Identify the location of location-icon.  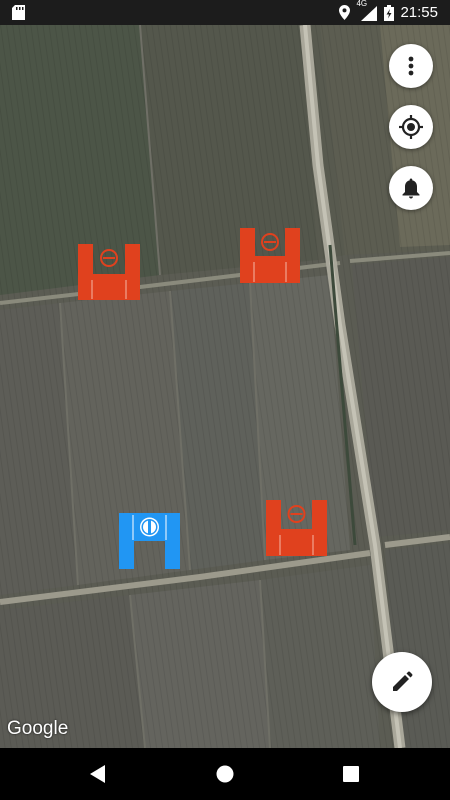
(345, 12).